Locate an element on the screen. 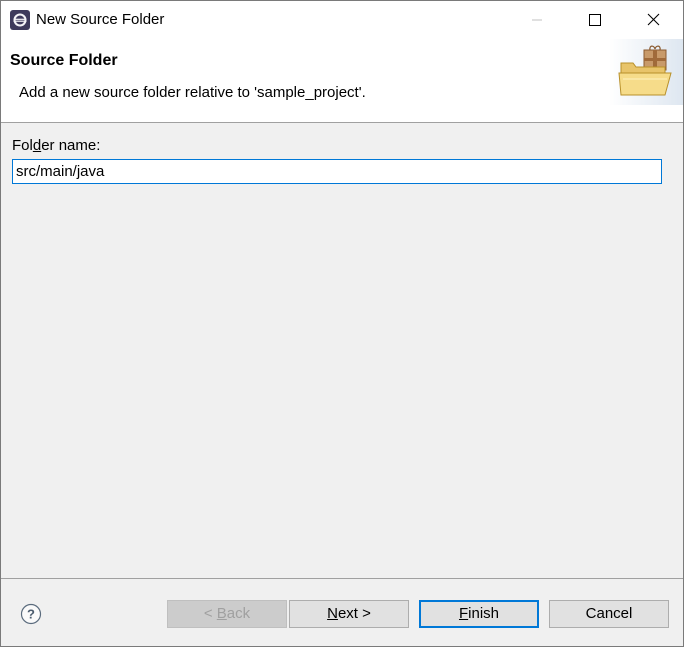 The height and width of the screenshot is (647, 684). eclipse-icon is located at coordinates (20, 20).